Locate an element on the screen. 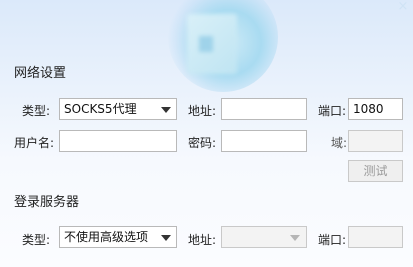  password-label: 密码: is located at coordinates (202, 143).